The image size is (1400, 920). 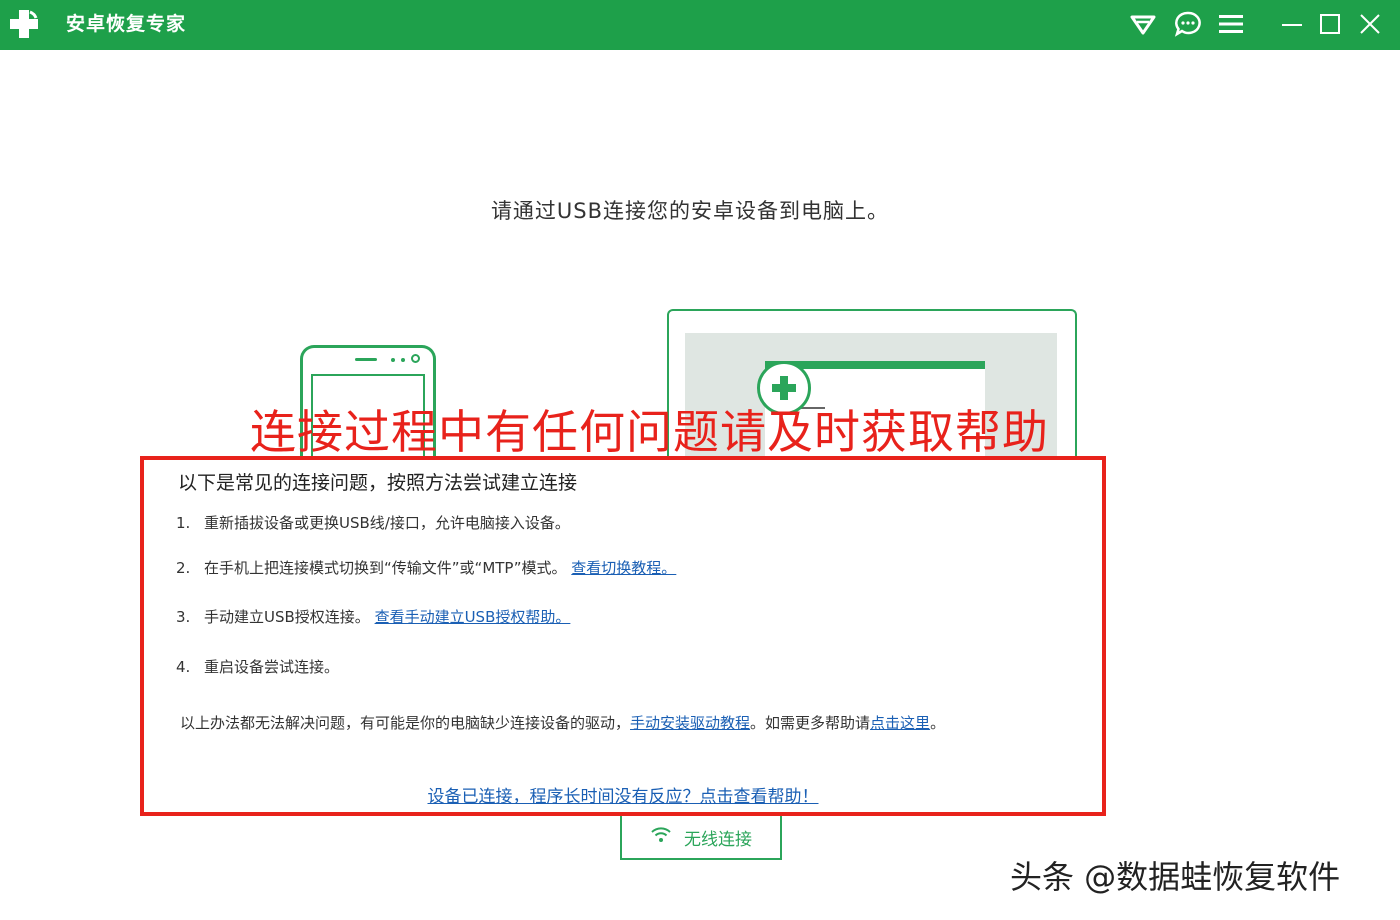 I want to click on help-item-number: 4., so click(x=183, y=667).